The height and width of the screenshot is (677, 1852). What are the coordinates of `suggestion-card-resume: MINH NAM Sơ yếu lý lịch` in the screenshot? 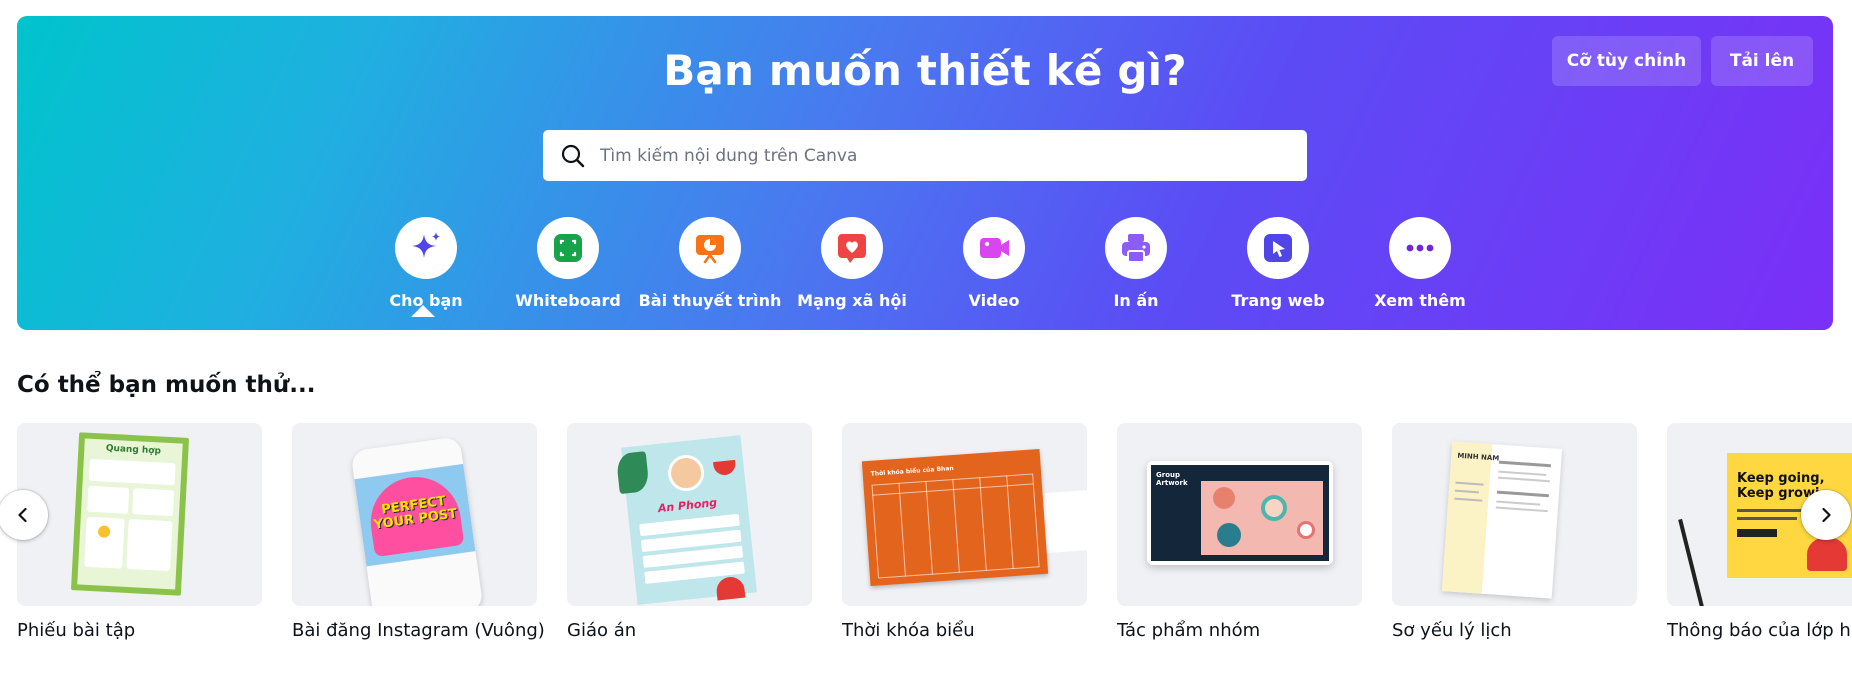 It's located at (1514, 532).